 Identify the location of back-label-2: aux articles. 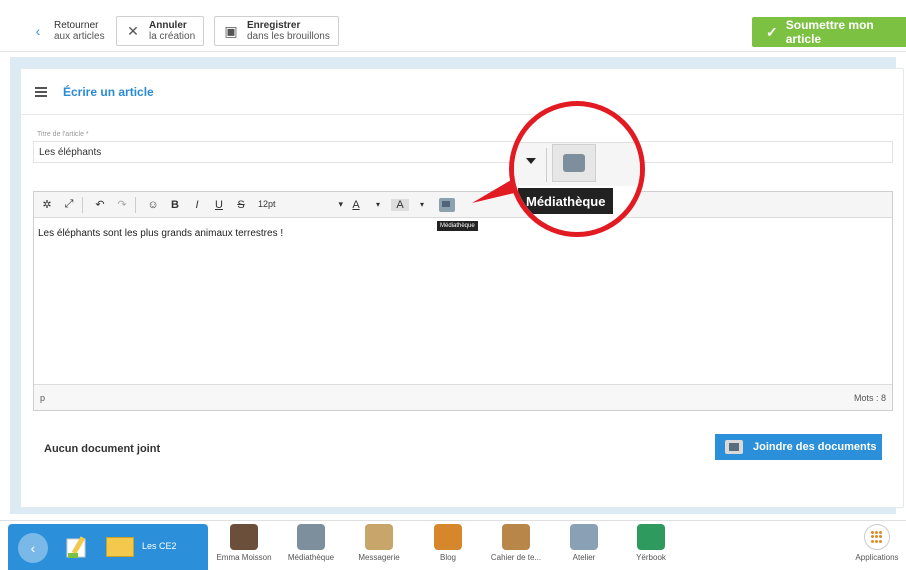
(79, 36).